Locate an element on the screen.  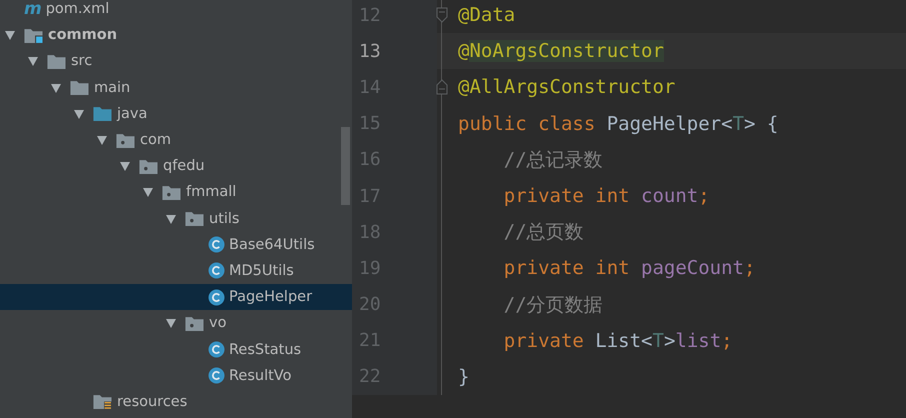
tree-item-label: MD5Utils is located at coordinates (261, 270).